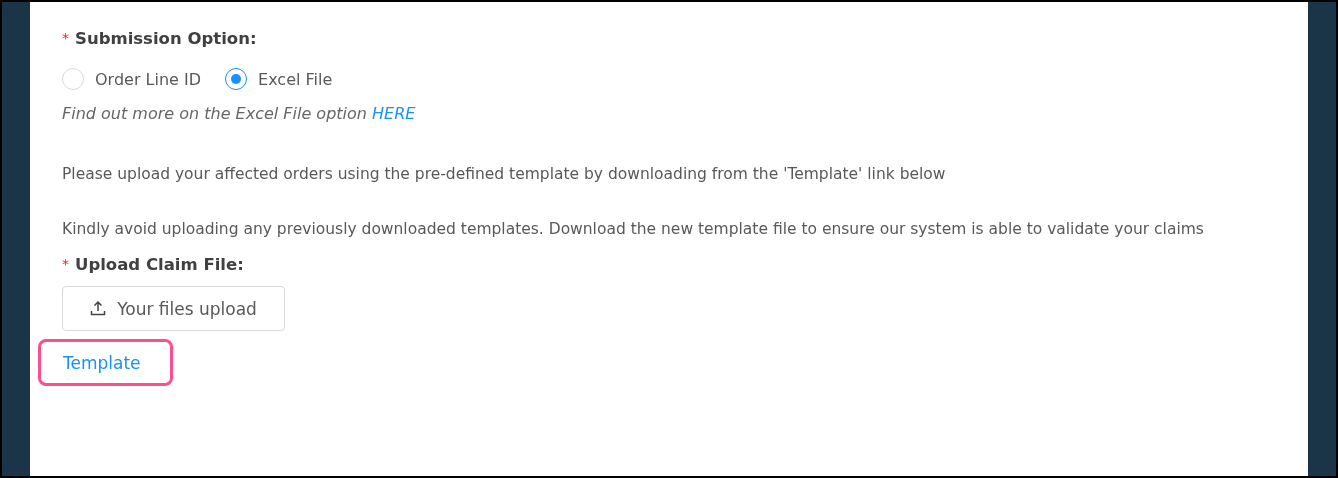  I want to click on field-label: Submission Option:, so click(166, 38).